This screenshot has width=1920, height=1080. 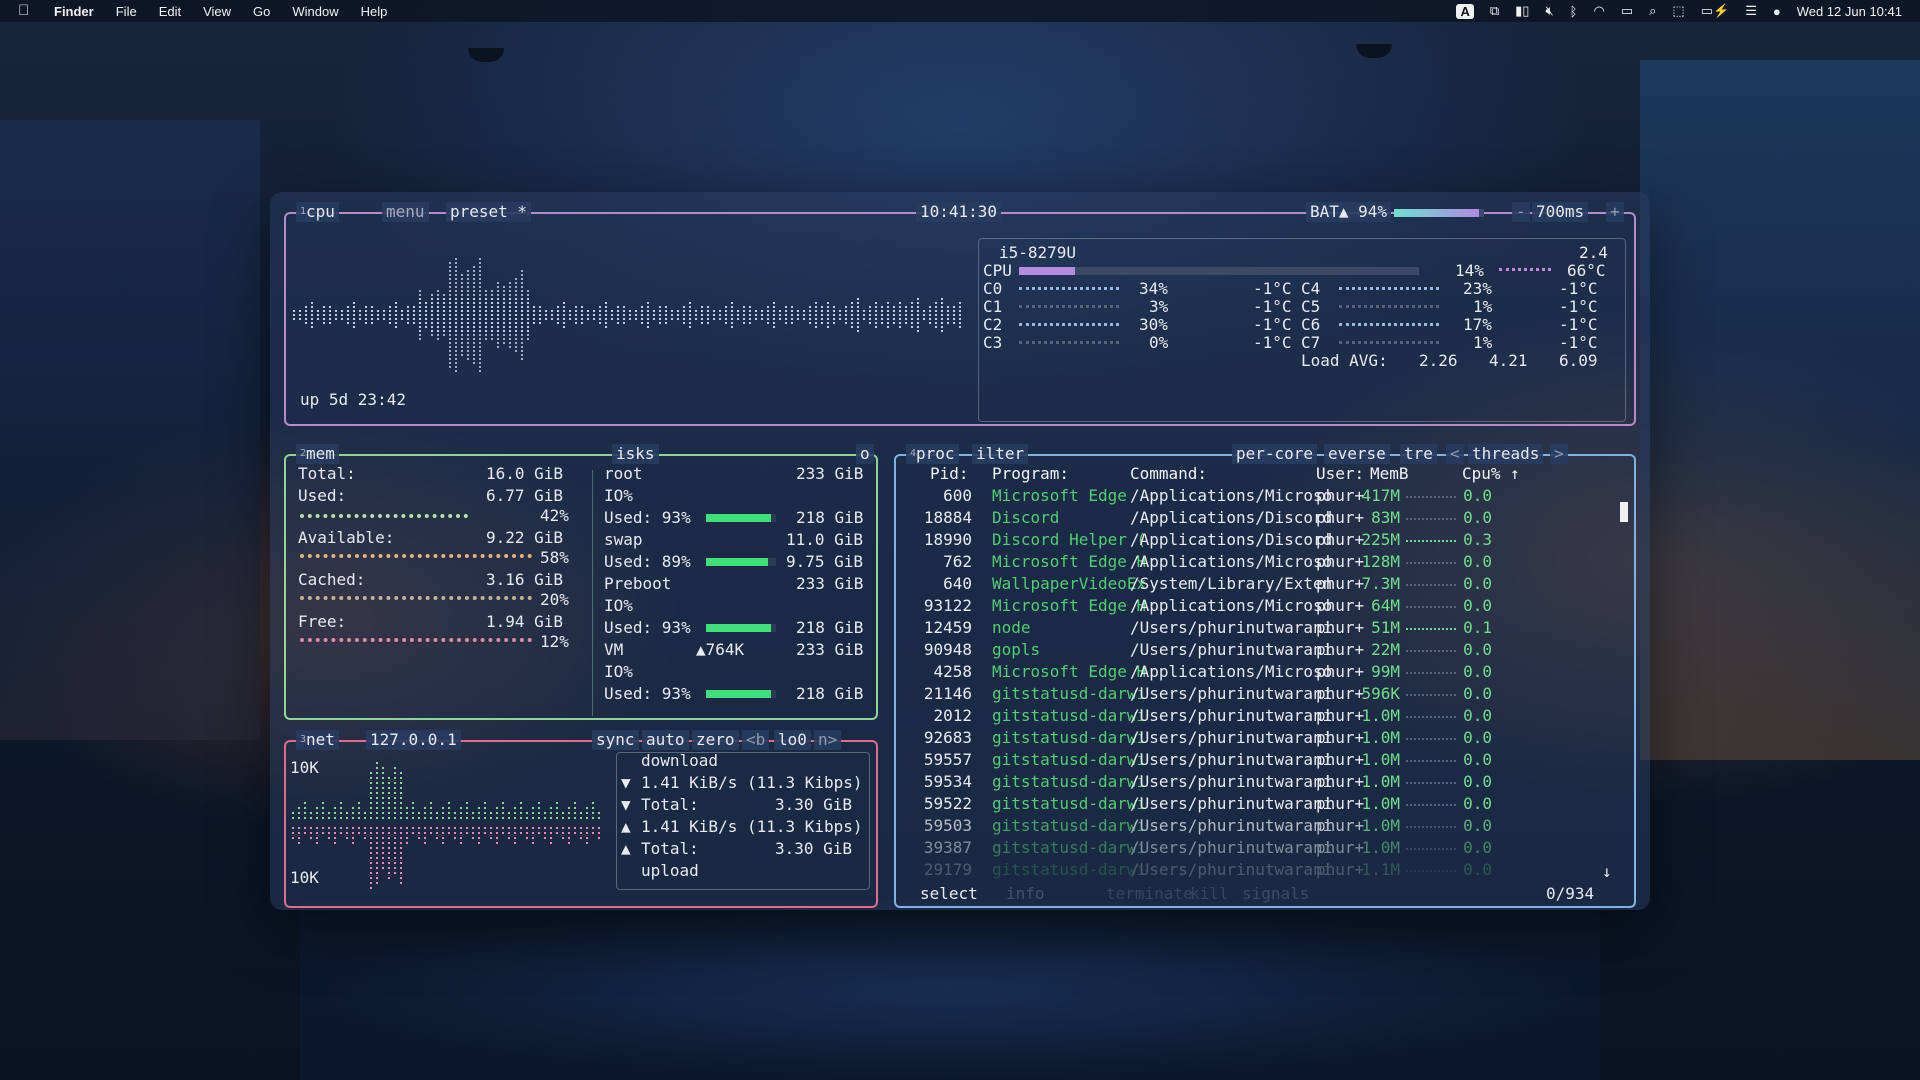 What do you see at coordinates (739, 694) in the screenshot?
I see `disk-used-bar-fill` at bounding box center [739, 694].